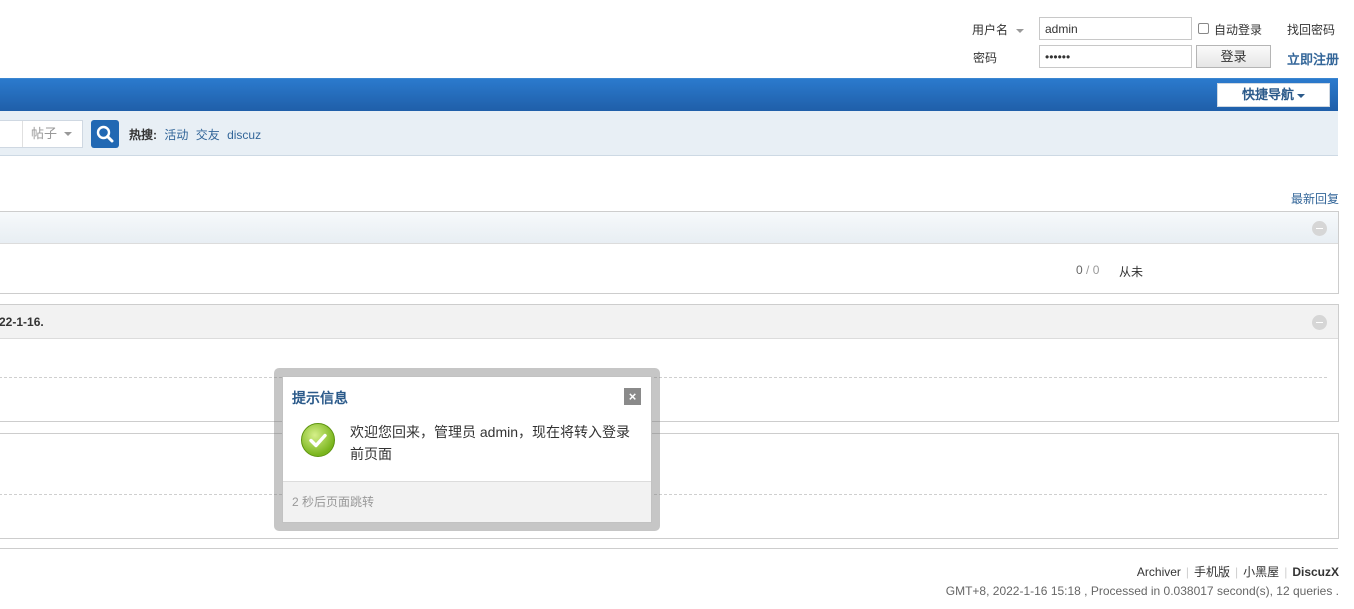  Describe the element at coordinates (1315, 198) in the screenshot. I see `latest-reply-link: 最新回复` at that location.